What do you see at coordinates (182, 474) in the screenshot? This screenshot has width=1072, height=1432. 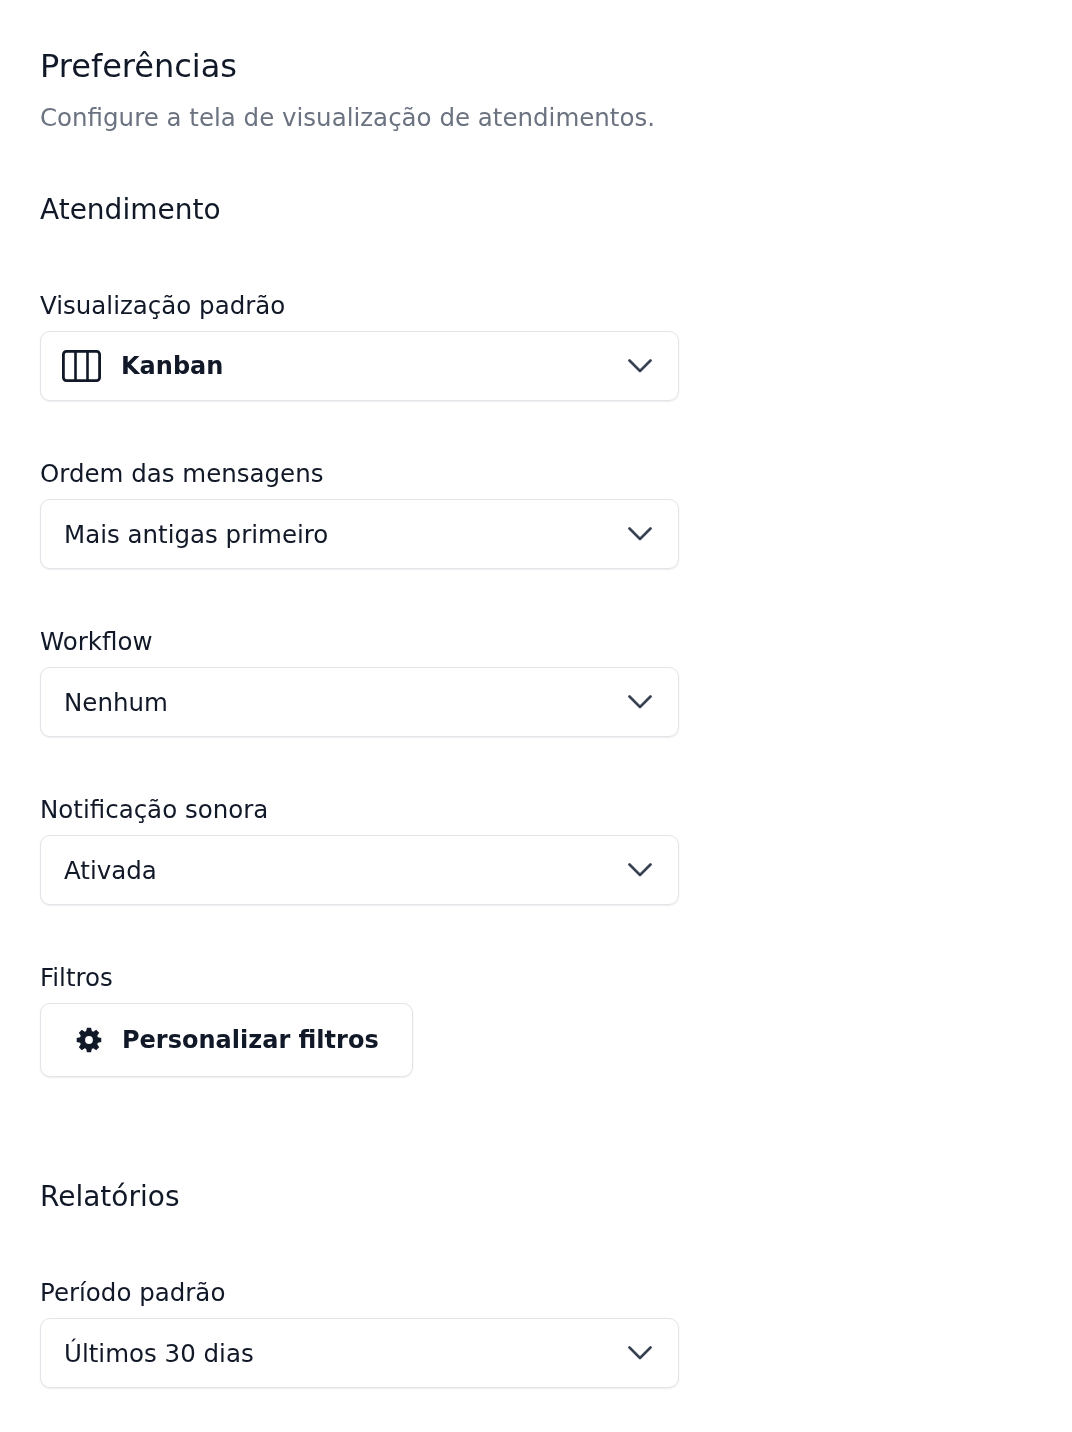 I see `field-label: Ordem das mensagens` at bounding box center [182, 474].